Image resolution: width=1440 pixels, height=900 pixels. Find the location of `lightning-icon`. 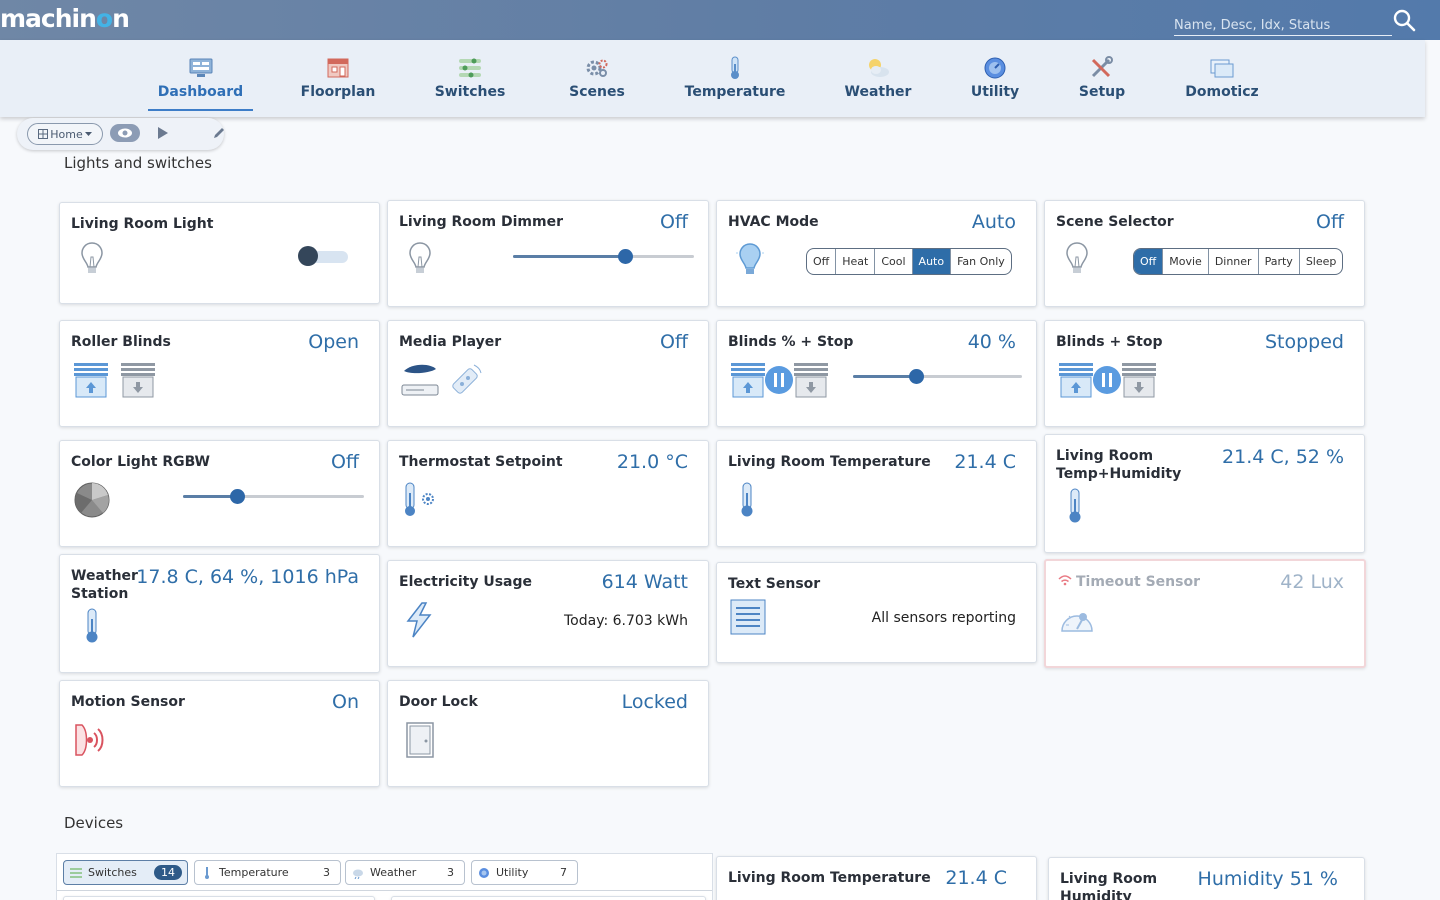

lightning-icon is located at coordinates (419, 620).